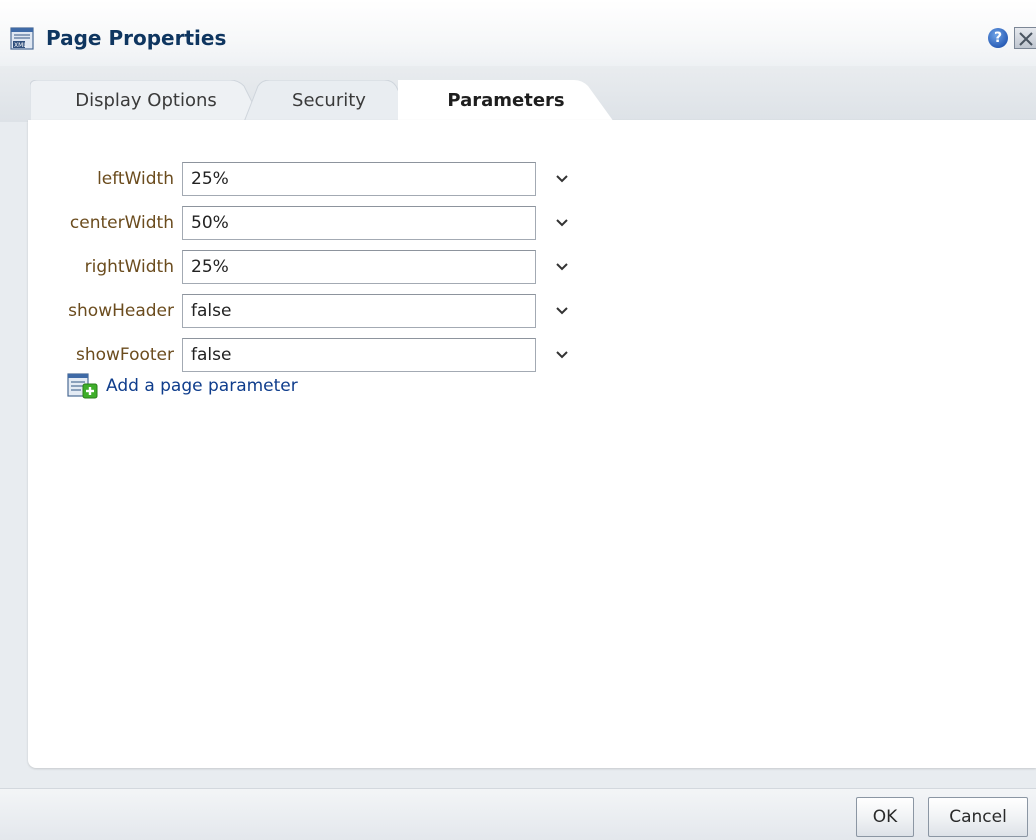 The image size is (1036, 840). What do you see at coordinates (885, 817) in the screenshot?
I see `ok-button: OK` at bounding box center [885, 817].